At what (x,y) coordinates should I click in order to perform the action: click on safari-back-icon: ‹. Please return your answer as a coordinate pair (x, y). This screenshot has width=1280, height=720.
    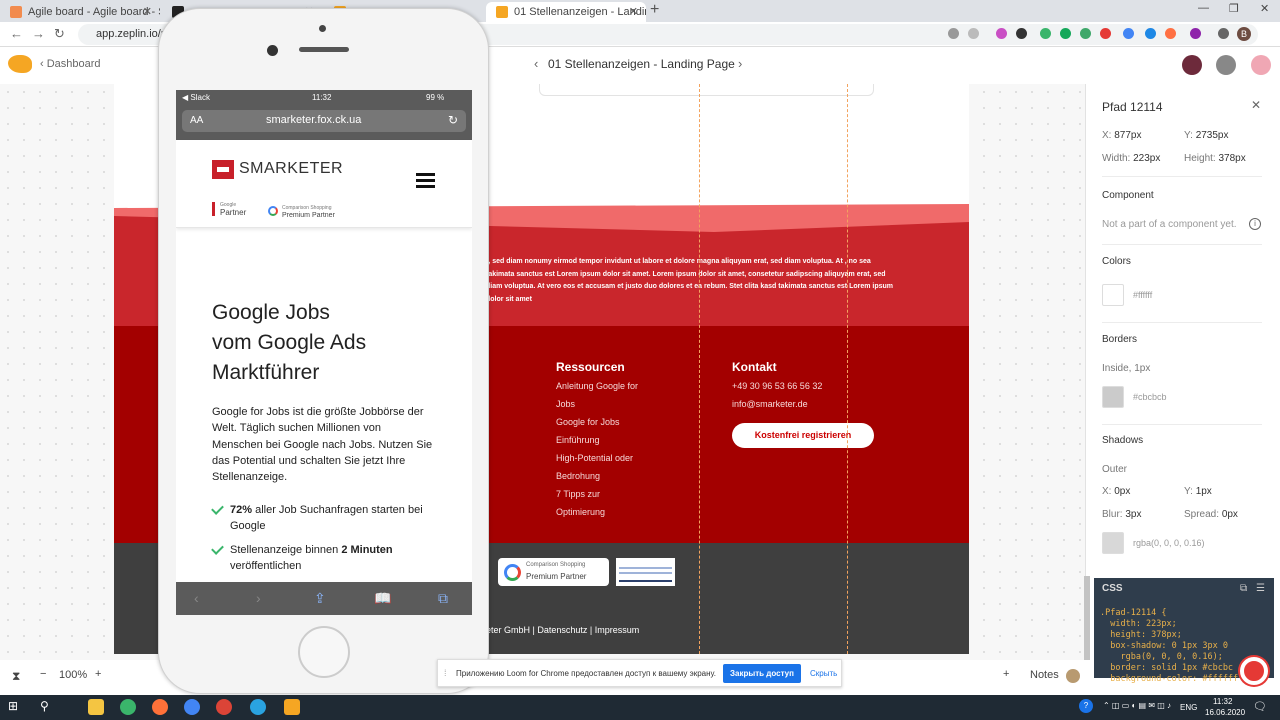
    Looking at the image, I should click on (196, 598).